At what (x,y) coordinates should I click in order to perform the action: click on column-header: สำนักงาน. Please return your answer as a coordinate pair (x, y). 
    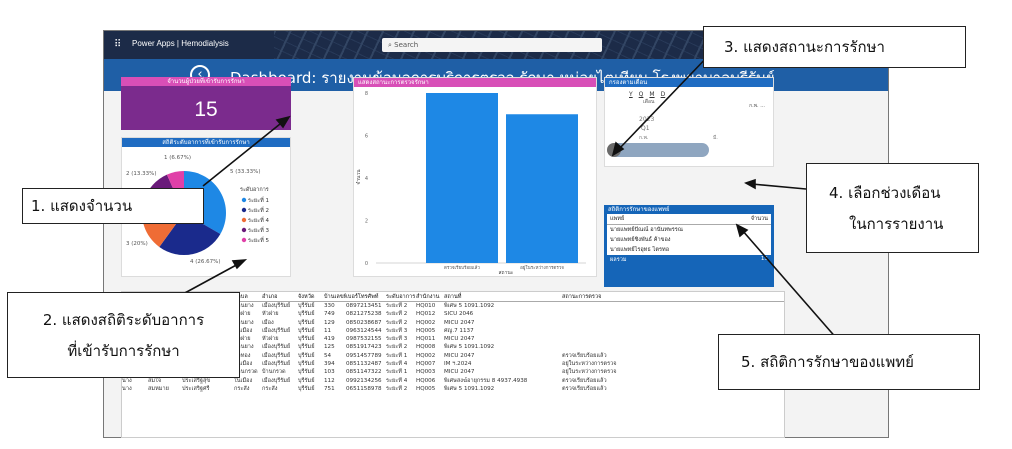
    Looking at the image, I should click on (430, 296).